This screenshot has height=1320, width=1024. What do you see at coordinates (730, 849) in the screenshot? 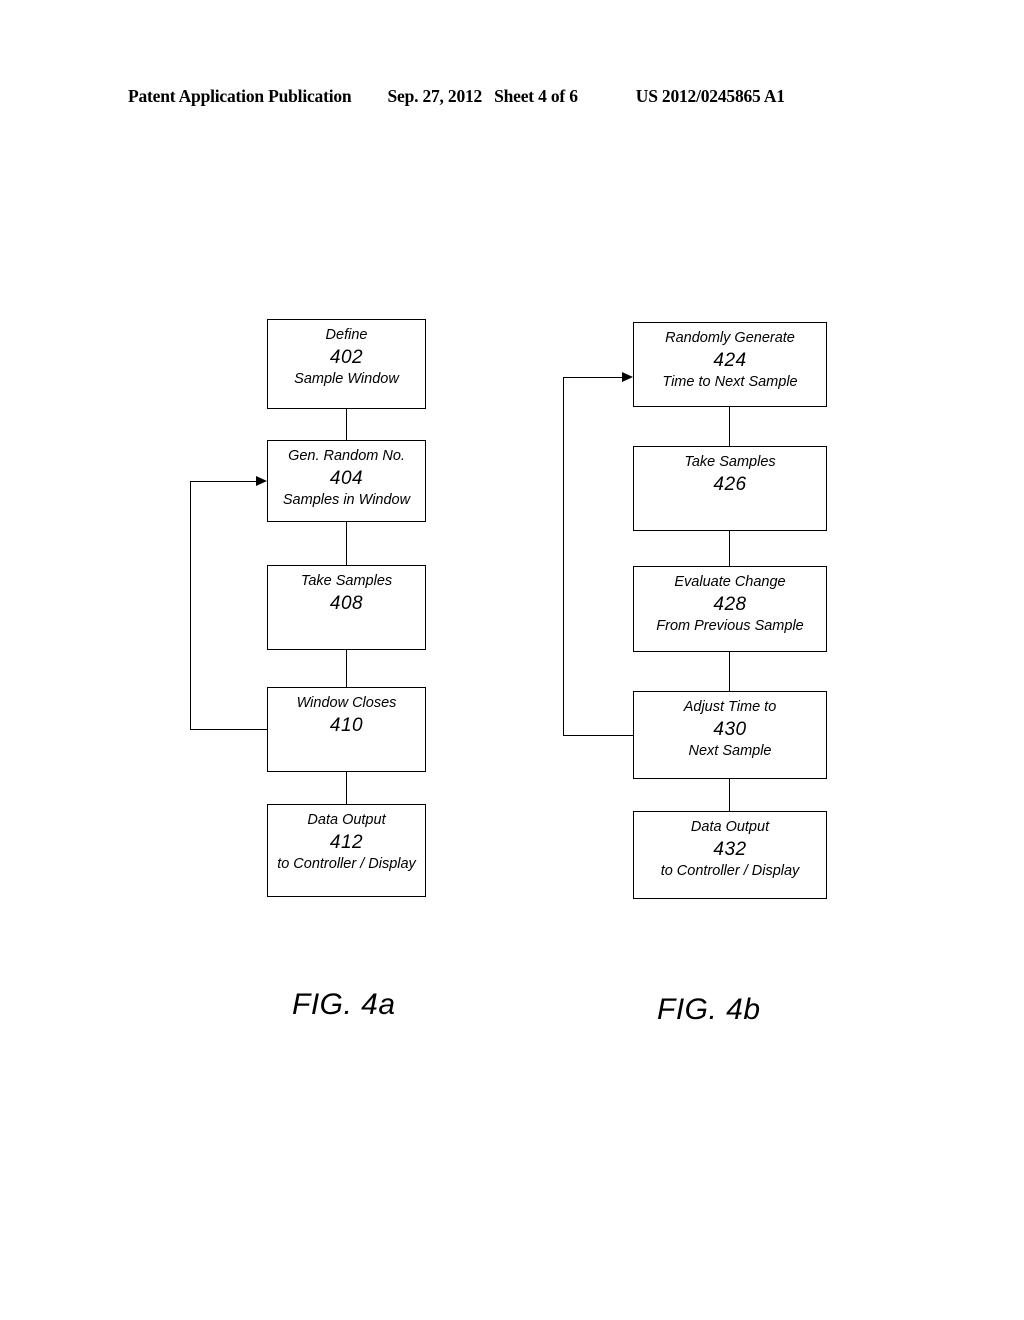
I see `flow-box-432-number: 432` at bounding box center [730, 849].